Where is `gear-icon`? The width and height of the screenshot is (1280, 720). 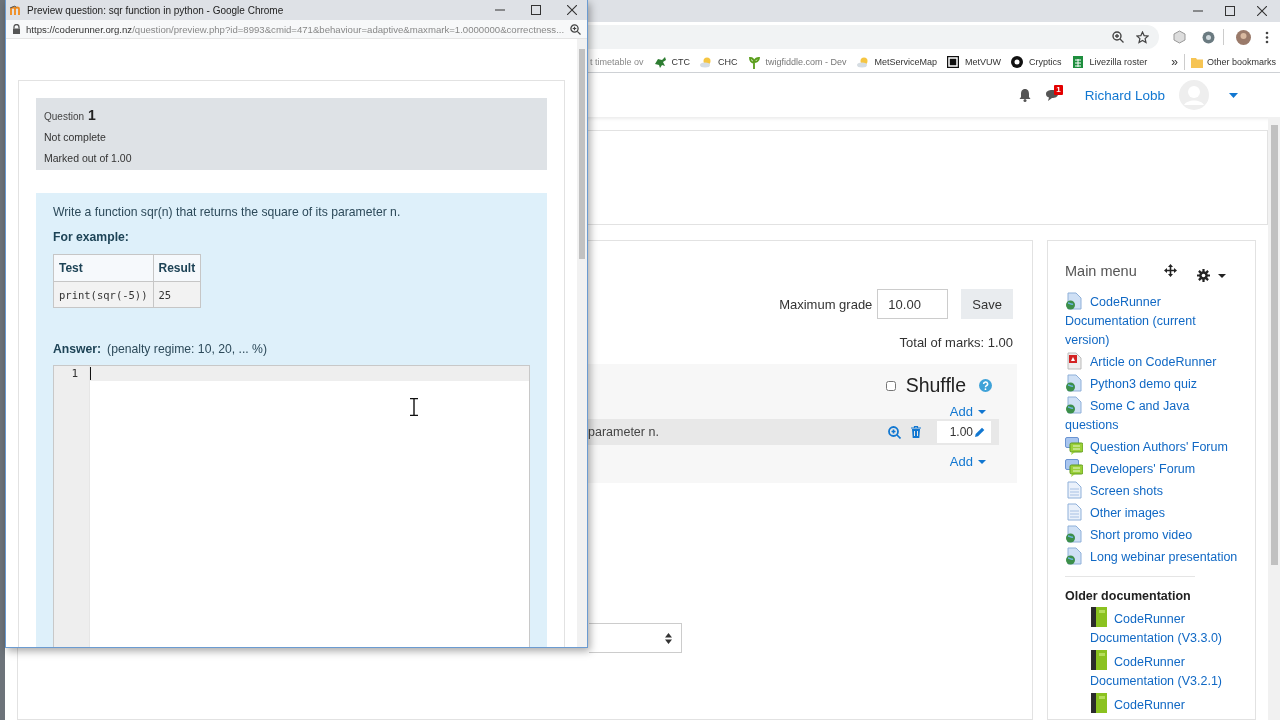
gear-icon is located at coordinates (1203, 275).